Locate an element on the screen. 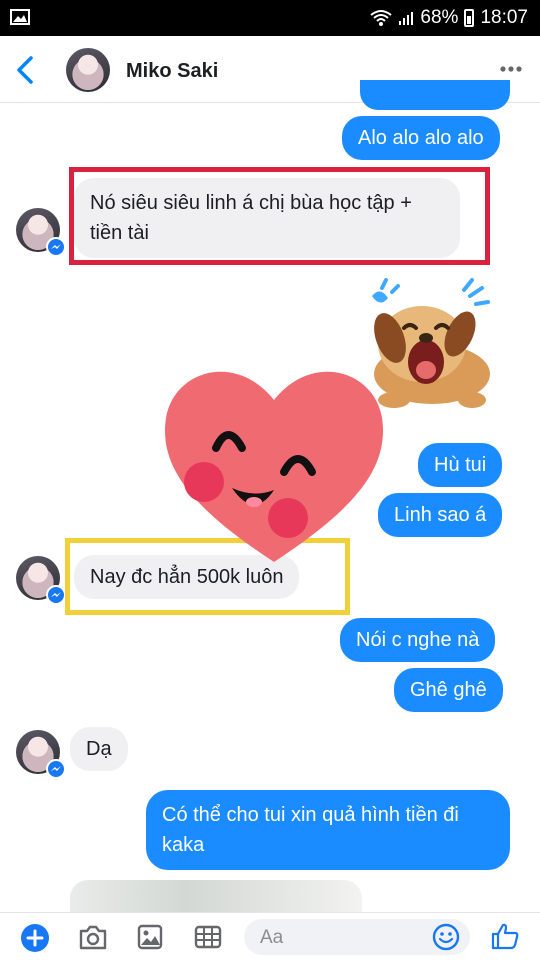  contact-avatar is located at coordinates (88, 70).